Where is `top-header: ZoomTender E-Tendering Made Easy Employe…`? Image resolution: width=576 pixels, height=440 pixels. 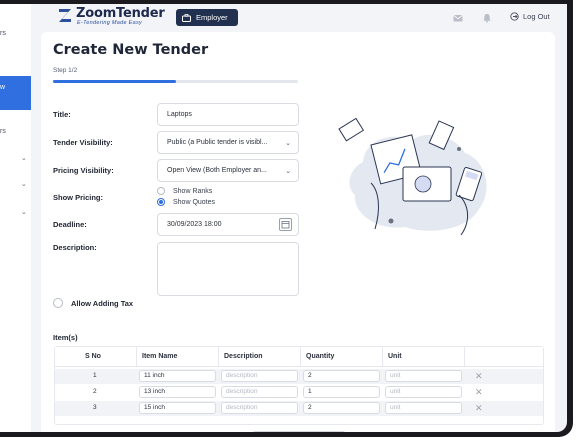 top-header: ZoomTender E-Tendering Made Easy Employe… is located at coordinates (299, 18).